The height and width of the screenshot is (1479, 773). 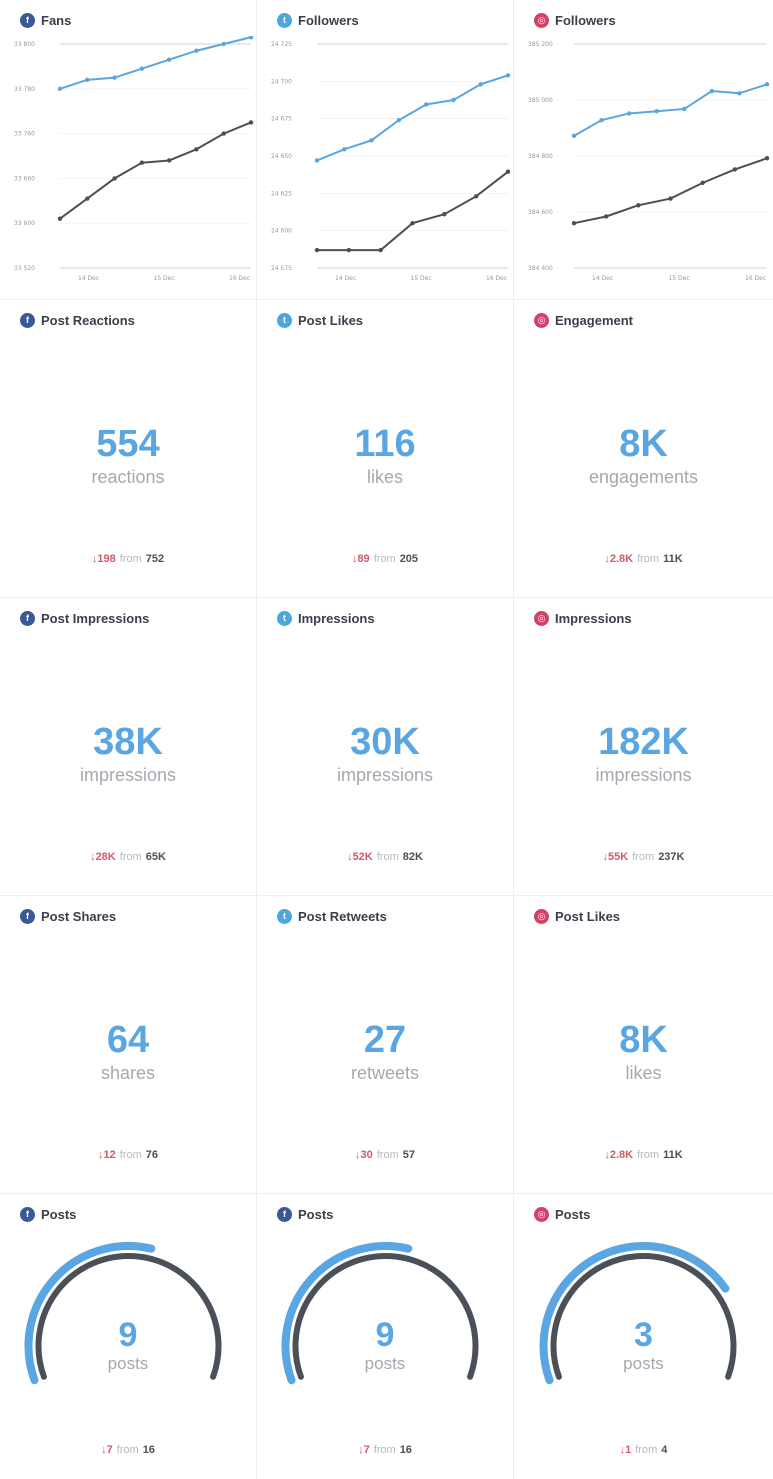 I want to click on gauge-card-fb-posts: f Posts 9 posts ↓7 from 16, so click(x=128, y=1336).